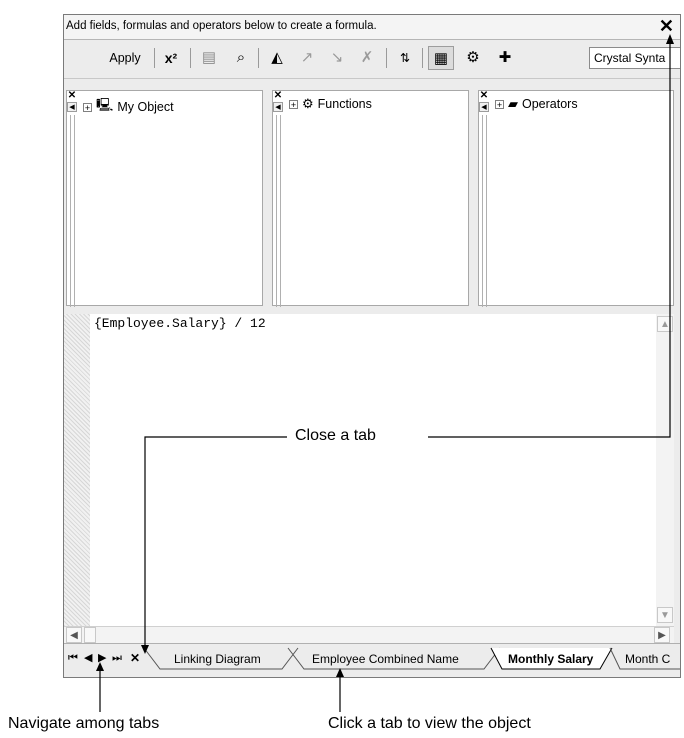 This screenshot has width=684, height=738. What do you see at coordinates (429, 724) in the screenshot?
I see `callout-click-tab: Click a tab to view the object` at bounding box center [429, 724].